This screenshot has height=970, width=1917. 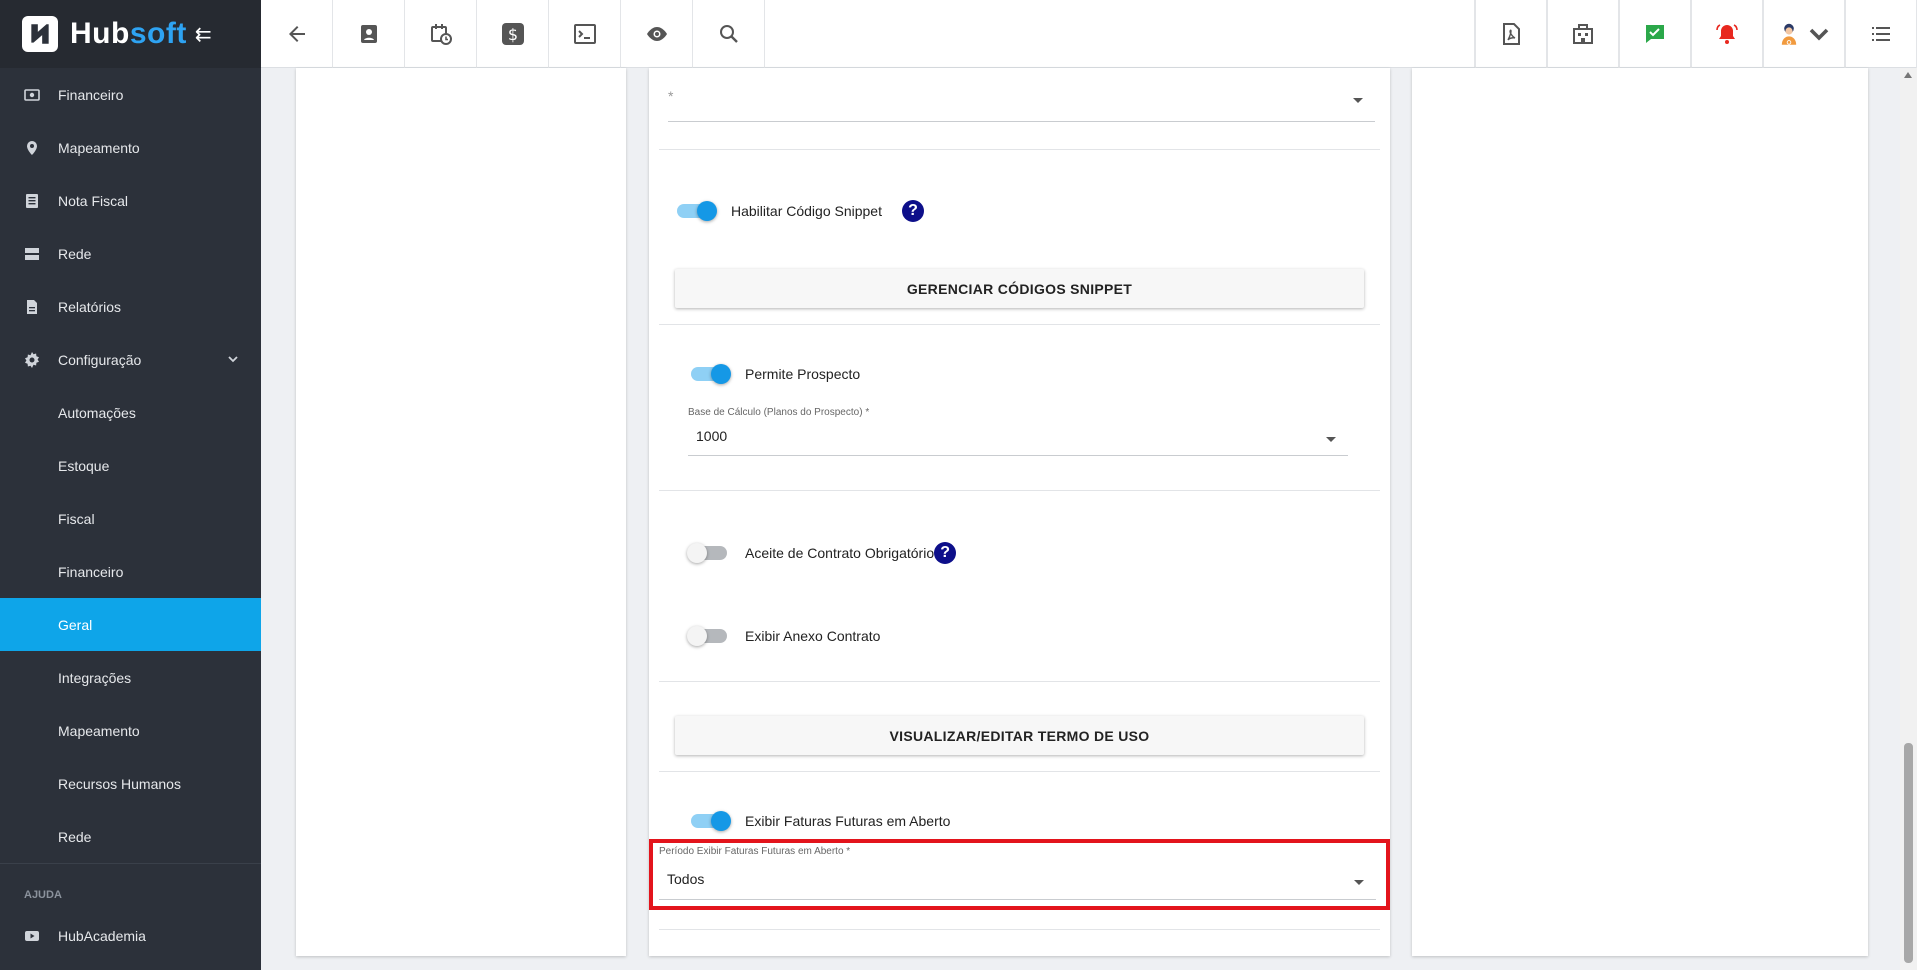 What do you see at coordinates (203, 34) in the screenshot?
I see `collapse-sidebar-icon: ⇇` at bounding box center [203, 34].